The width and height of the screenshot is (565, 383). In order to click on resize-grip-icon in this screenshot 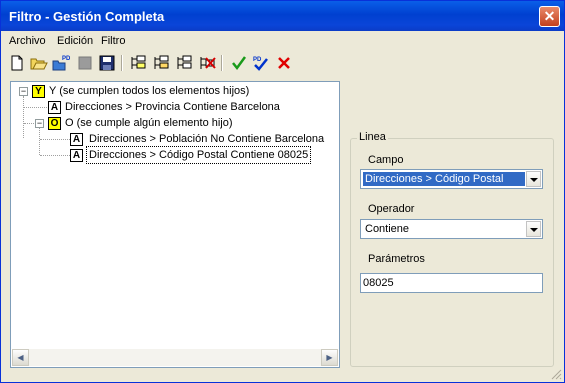, I will do `click(556, 374)`.